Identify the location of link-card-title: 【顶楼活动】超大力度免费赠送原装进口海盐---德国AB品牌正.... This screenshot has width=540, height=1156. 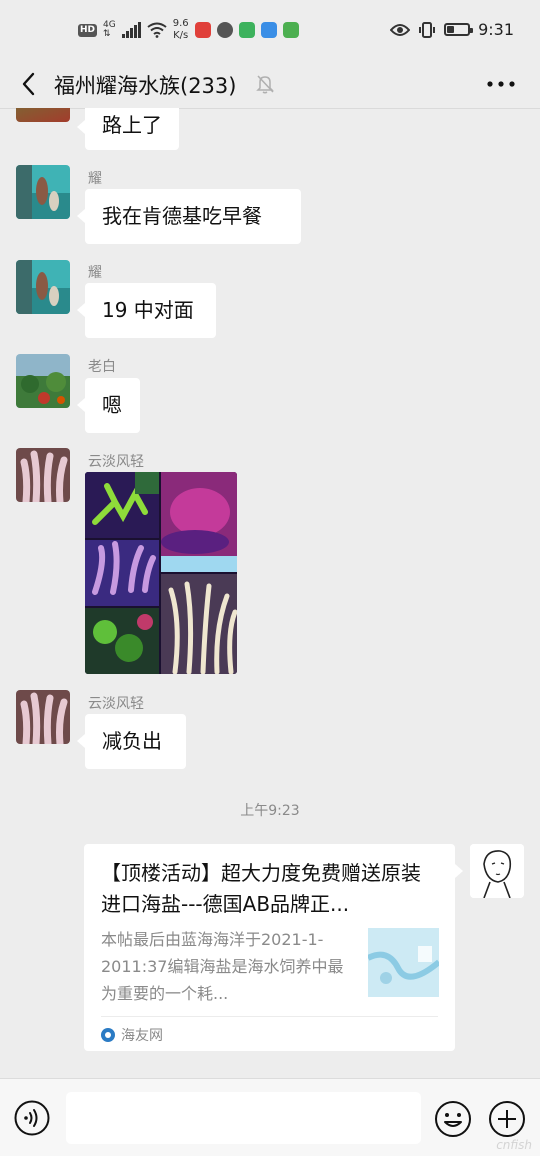
(261, 888).